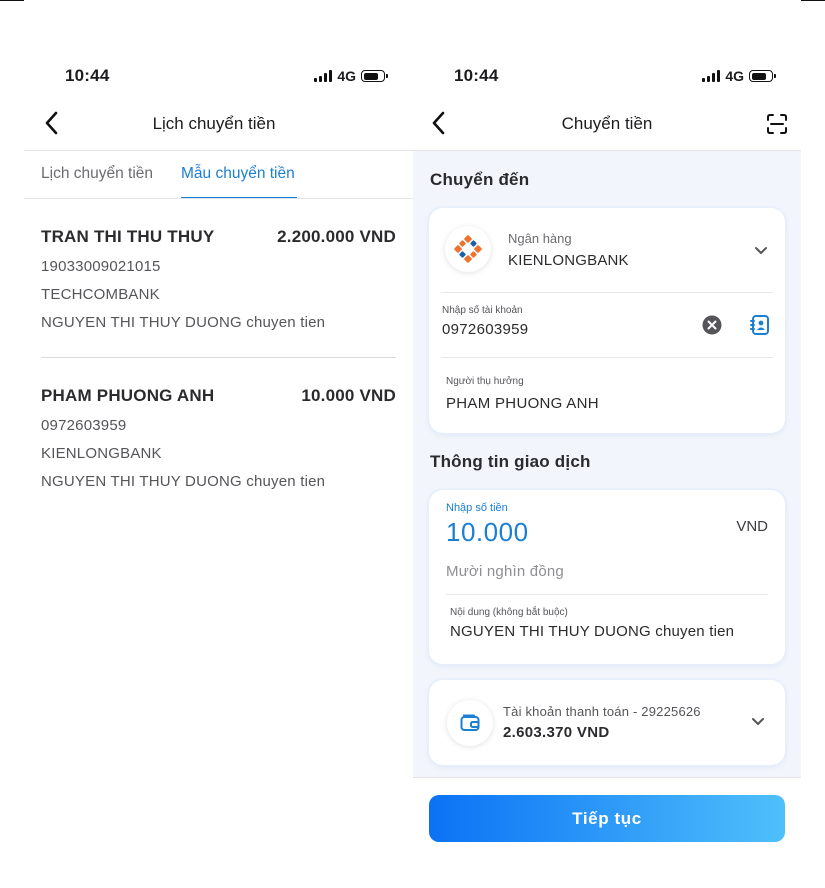  What do you see at coordinates (482, 310) in the screenshot?
I see `account-number-label: Nhập số tài khoản` at bounding box center [482, 310].